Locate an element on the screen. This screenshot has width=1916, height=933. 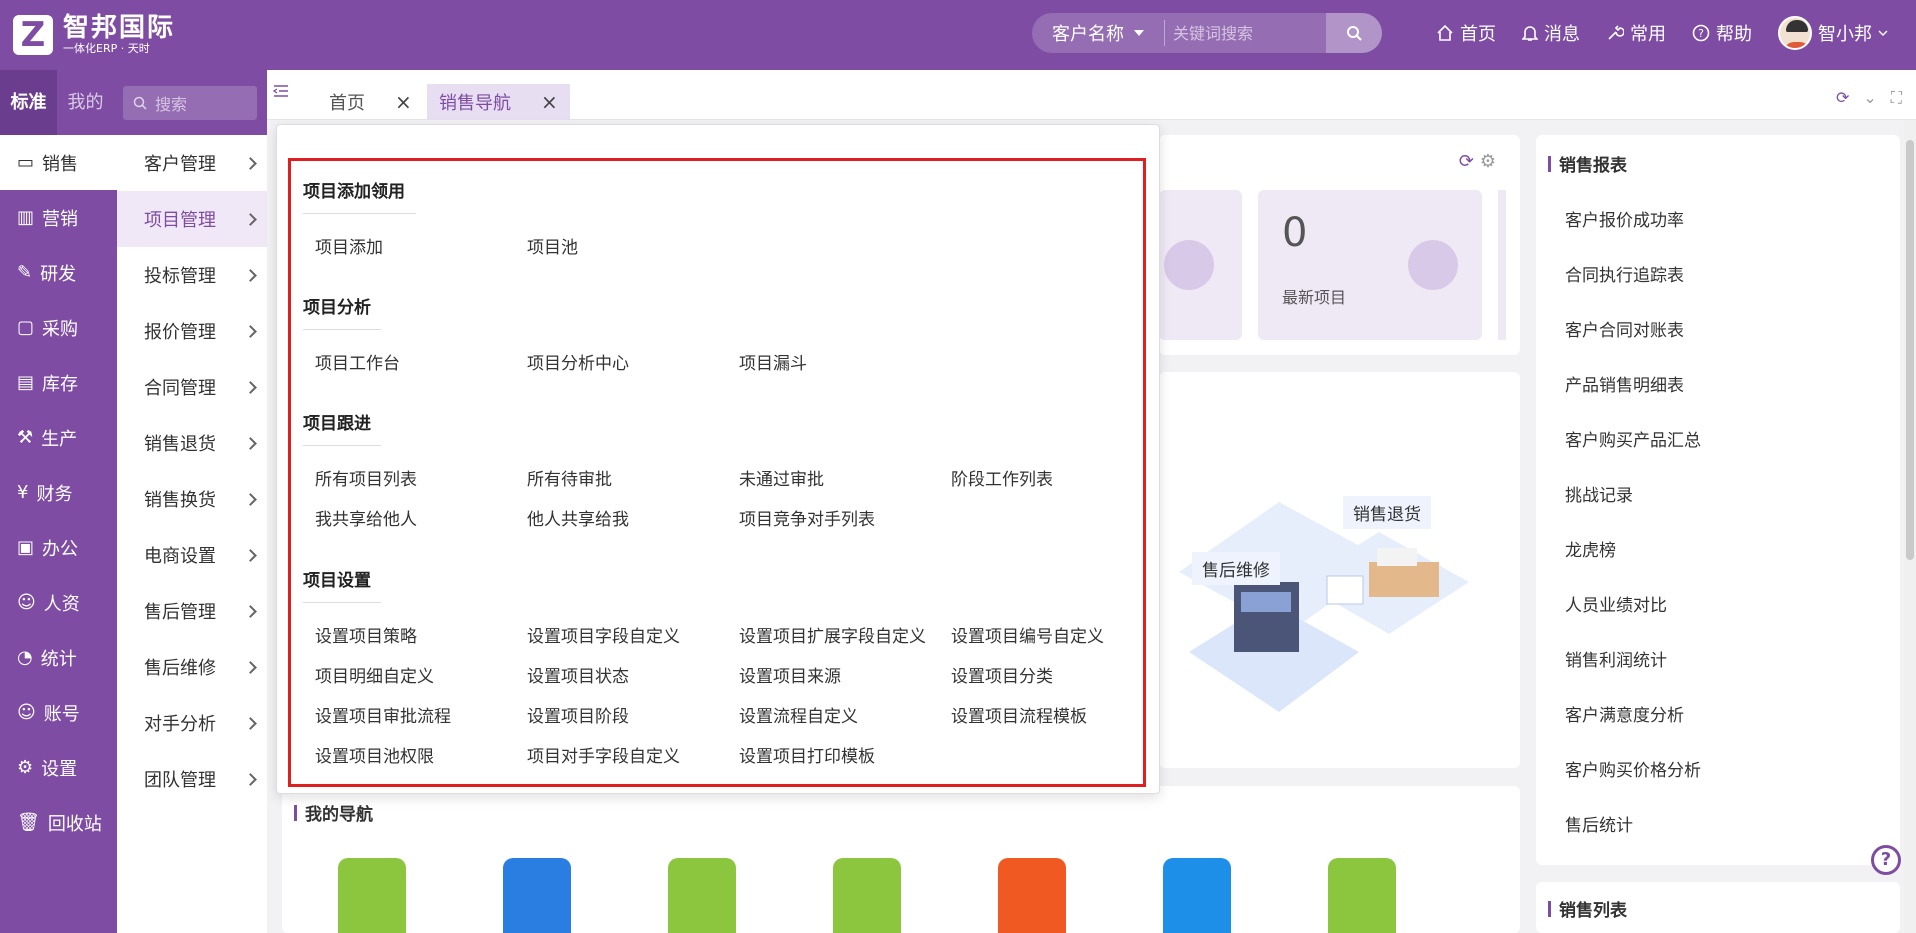
payment-add-icon is located at coordinates (1362, 895).